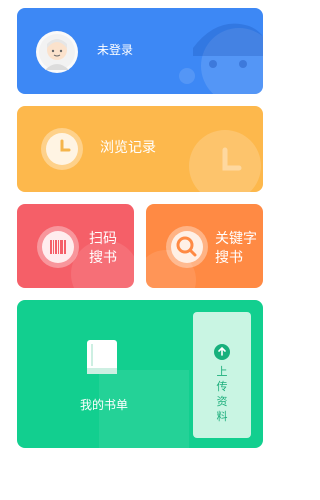 The image size is (320, 500). I want to click on login-status-label: 未登录, so click(115, 50).